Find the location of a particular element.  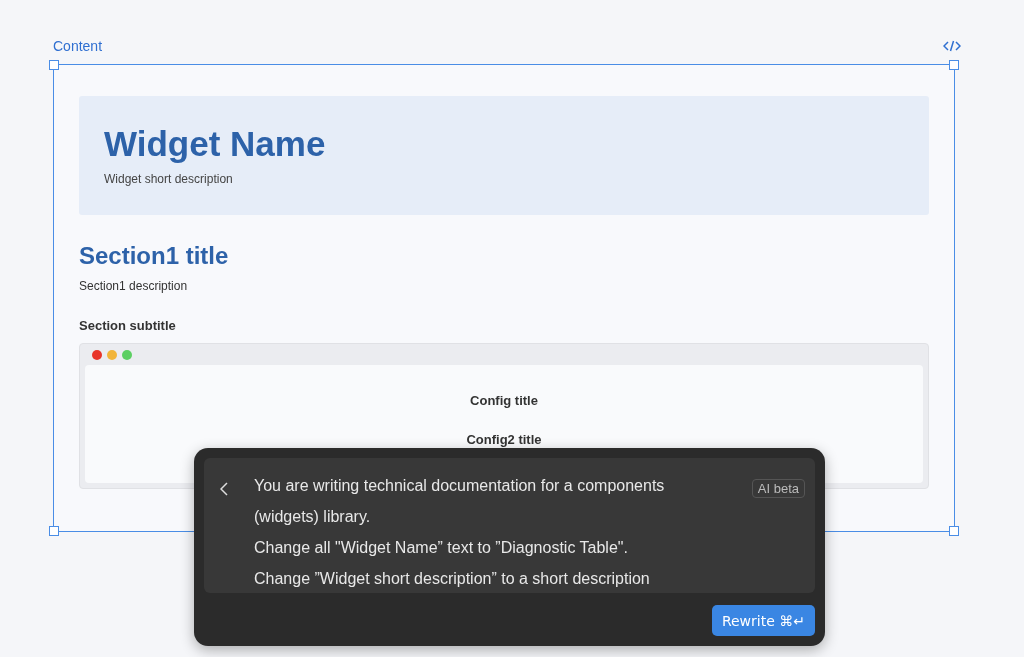

config-title: Config2 title is located at coordinates (504, 439).